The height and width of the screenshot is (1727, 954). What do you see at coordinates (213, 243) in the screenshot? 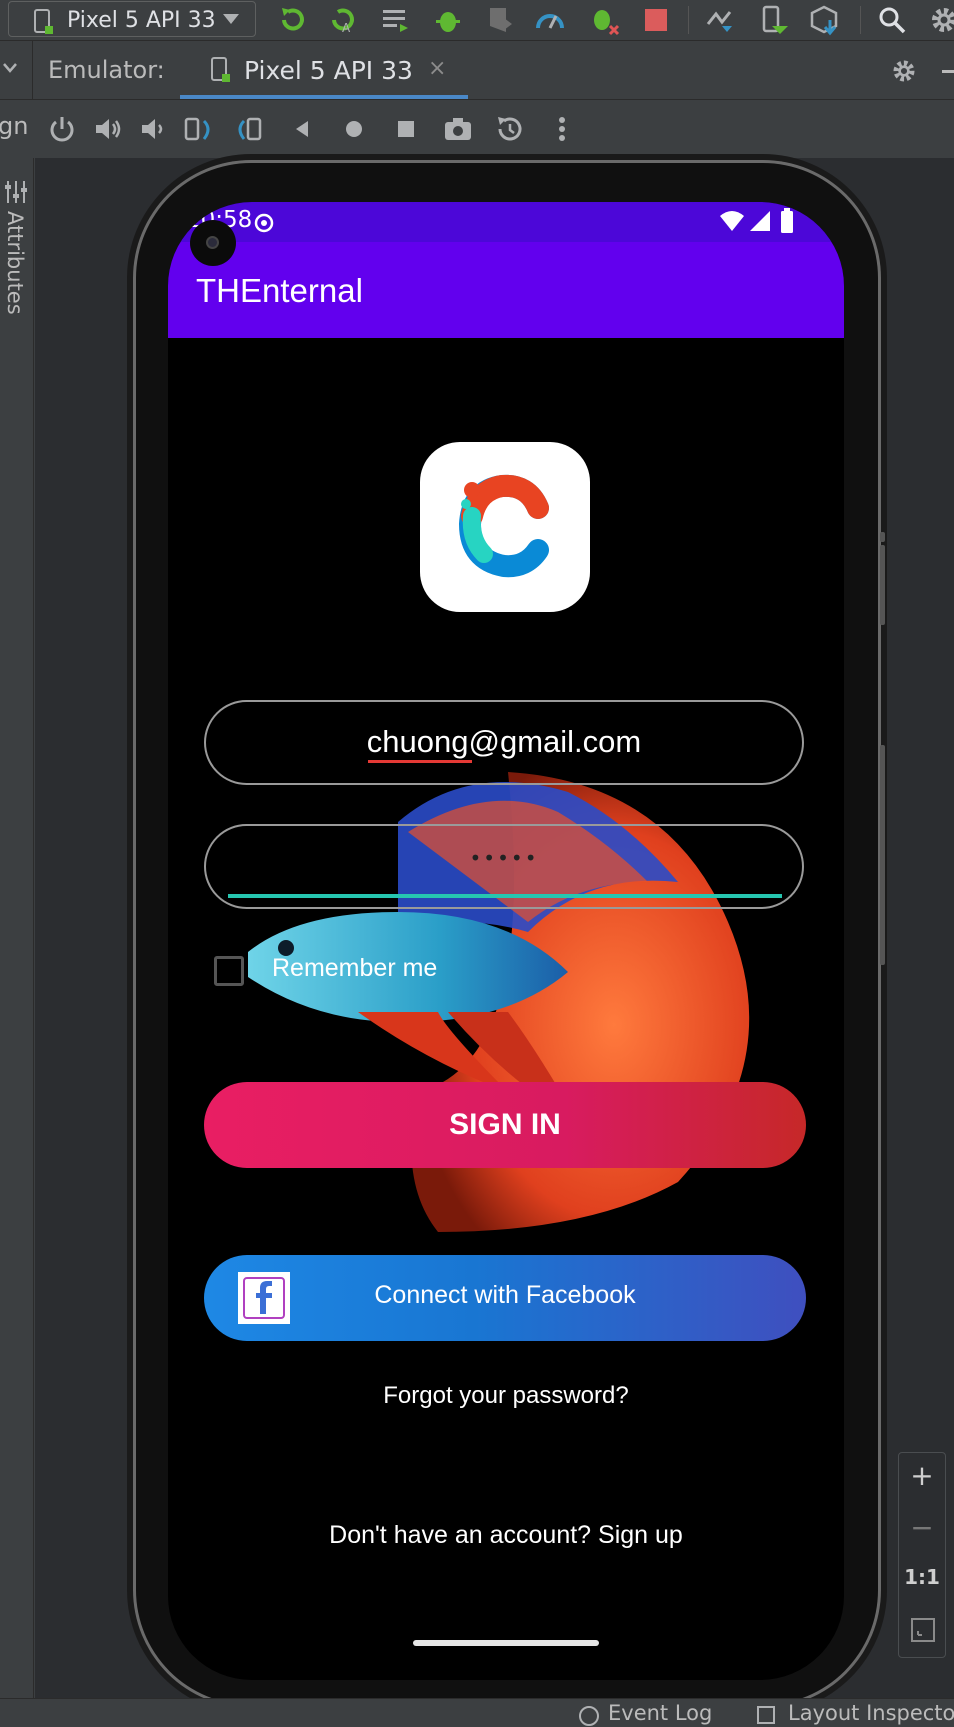
I see `front-camera` at bounding box center [213, 243].